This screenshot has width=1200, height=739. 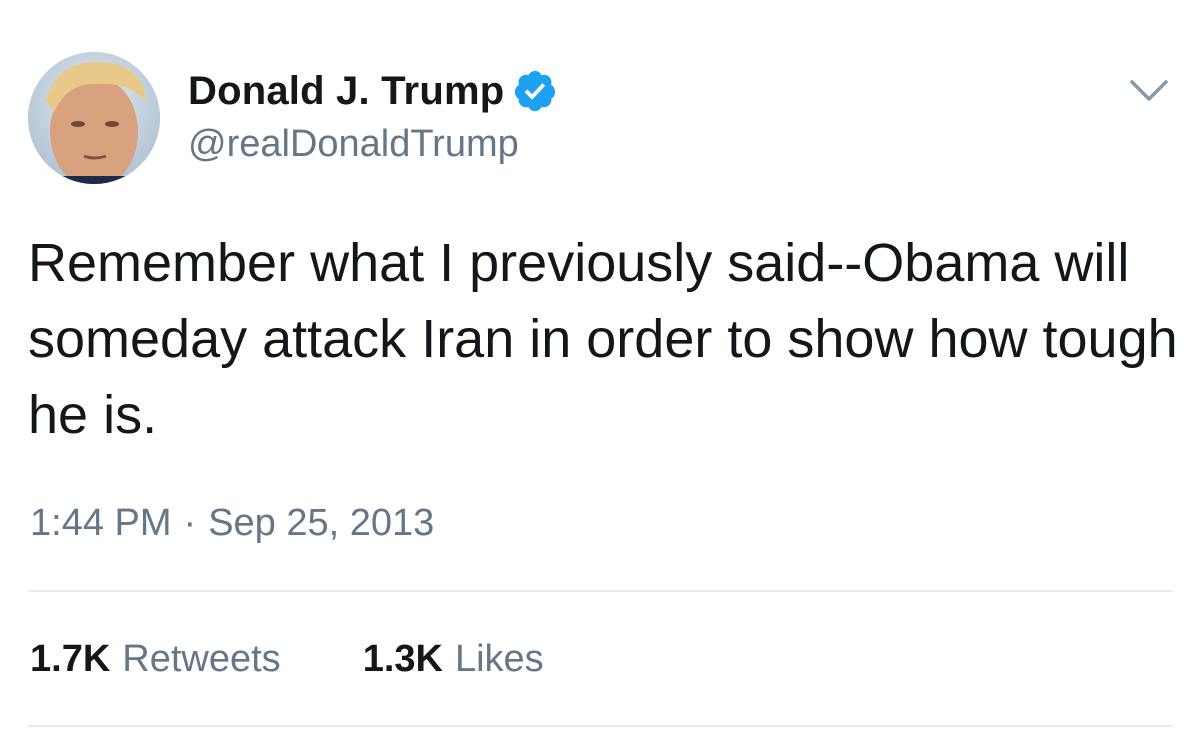 I want to click on display-name: Donald J. Trump, so click(x=346, y=91).